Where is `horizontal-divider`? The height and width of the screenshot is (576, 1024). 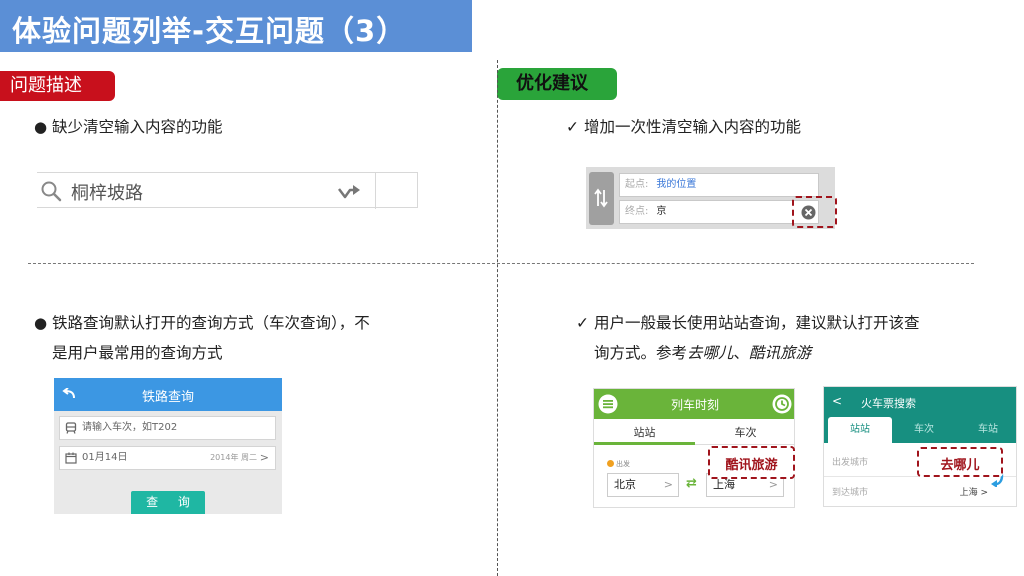
horizontal-divider is located at coordinates (501, 263).